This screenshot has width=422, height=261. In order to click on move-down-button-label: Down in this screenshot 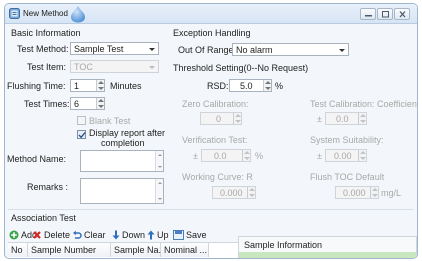, I will do `click(134, 235)`.